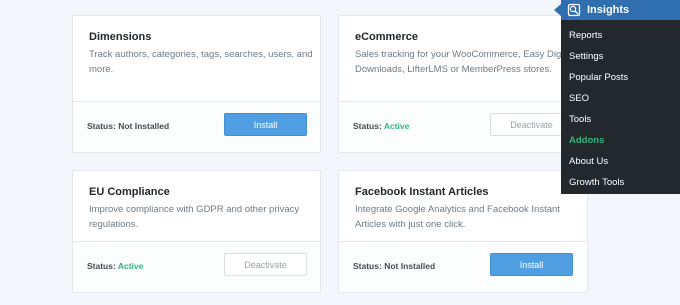 This screenshot has height=305, width=680. What do you see at coordinates (620, 77) in the screenshot?
I see `menu-item-popular-posts: Popular Posts` at bounding box center [620, 77].